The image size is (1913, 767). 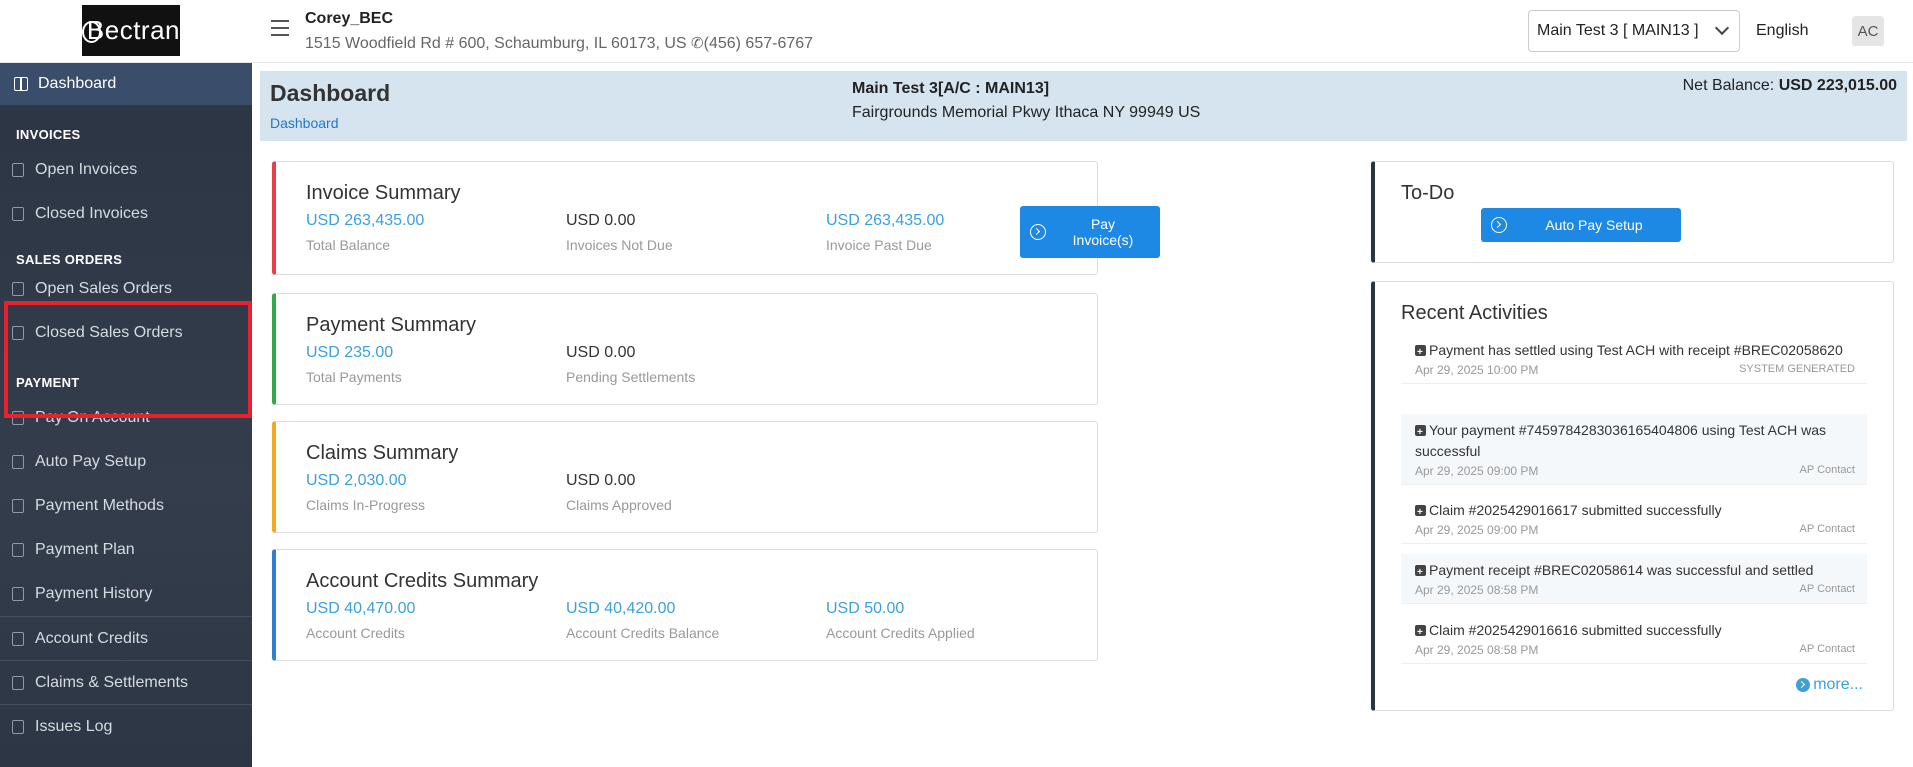 I want to click on sidebar-item-label: Closed Invoices, so click(x=91, y=213).